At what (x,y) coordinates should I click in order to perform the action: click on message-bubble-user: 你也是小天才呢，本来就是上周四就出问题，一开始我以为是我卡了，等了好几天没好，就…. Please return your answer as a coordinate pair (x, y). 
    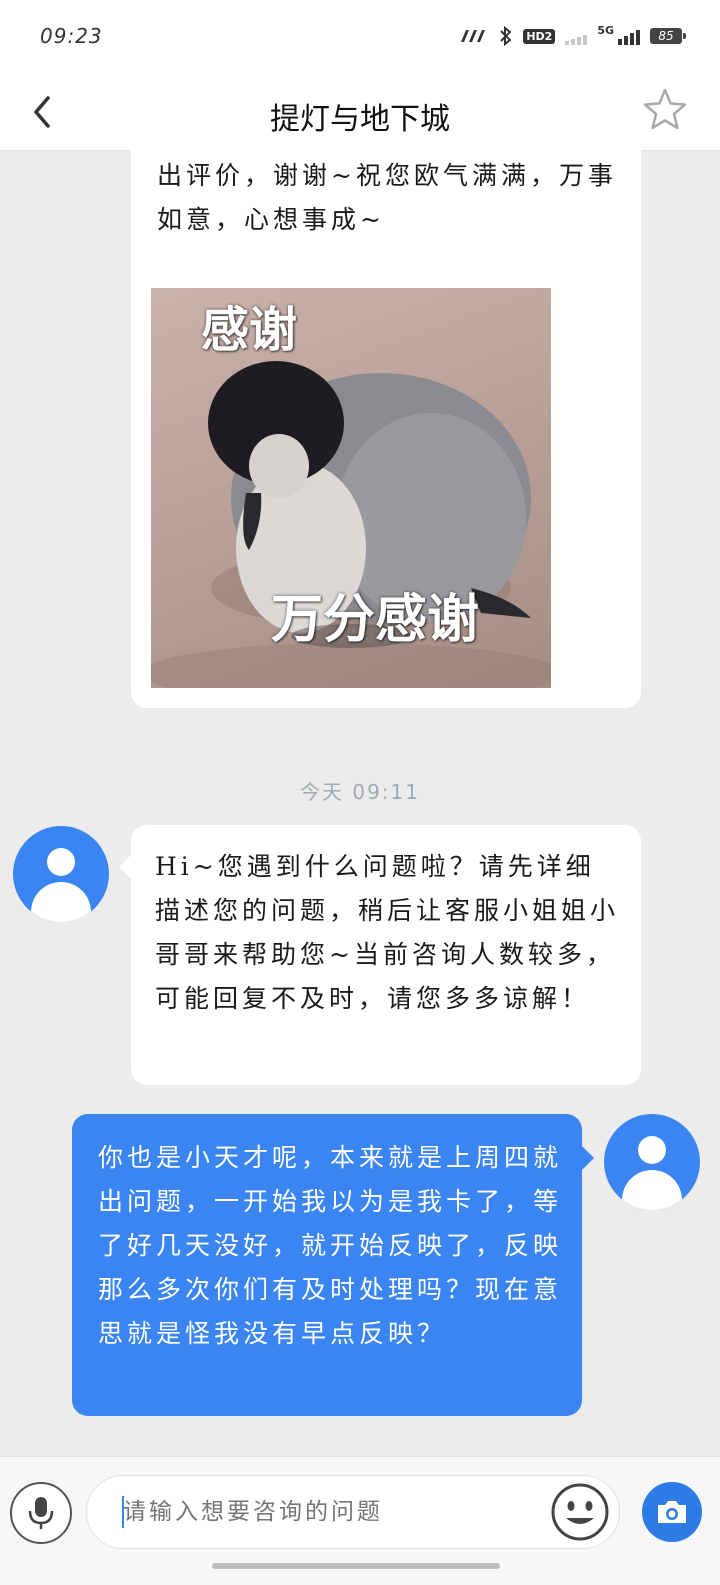
    Looking at the image, I should click on (333, 1265).